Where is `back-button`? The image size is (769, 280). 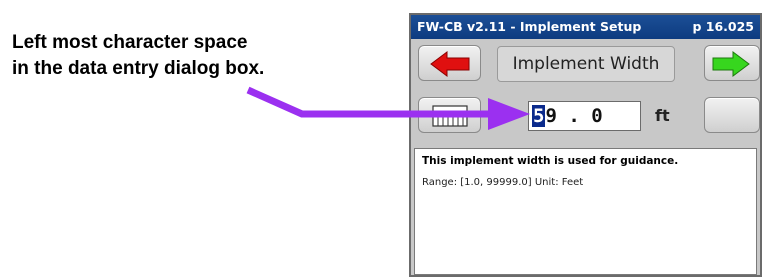
back-button is located at coordinates (449, 63).